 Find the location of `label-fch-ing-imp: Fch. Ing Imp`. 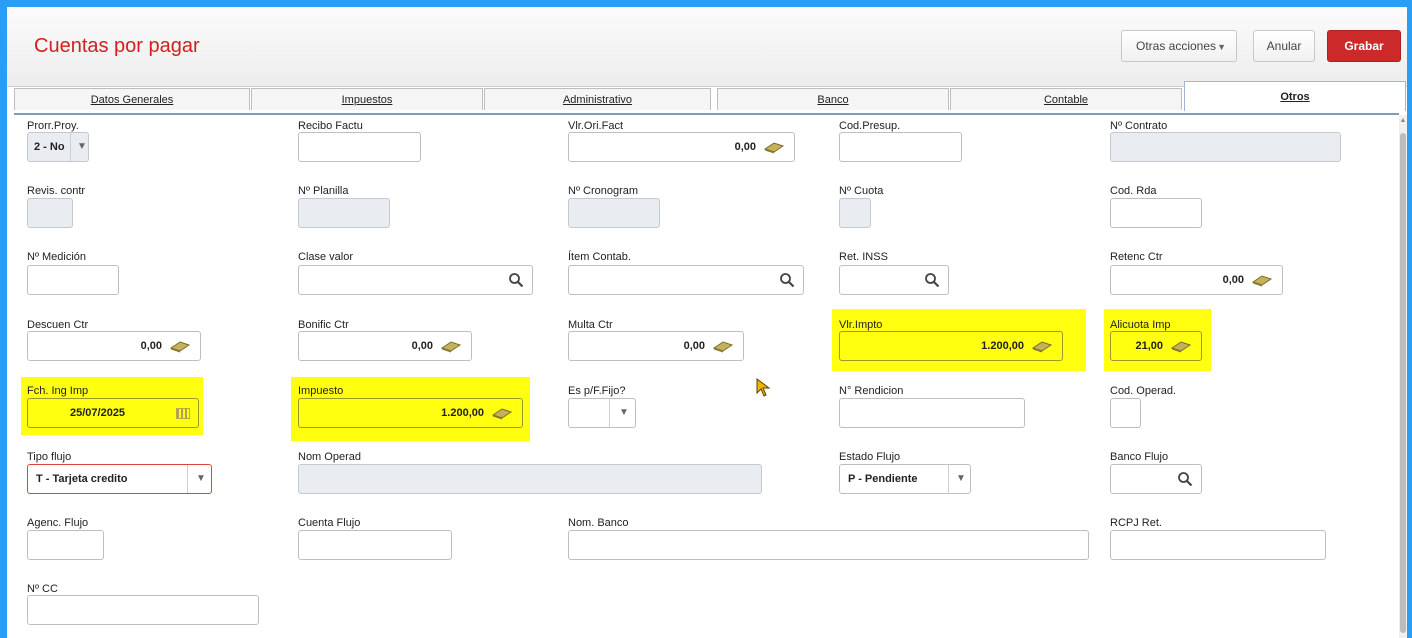

label-fch-ing-imp: Fch. Ing Imp is located at coordinates (58, 391).